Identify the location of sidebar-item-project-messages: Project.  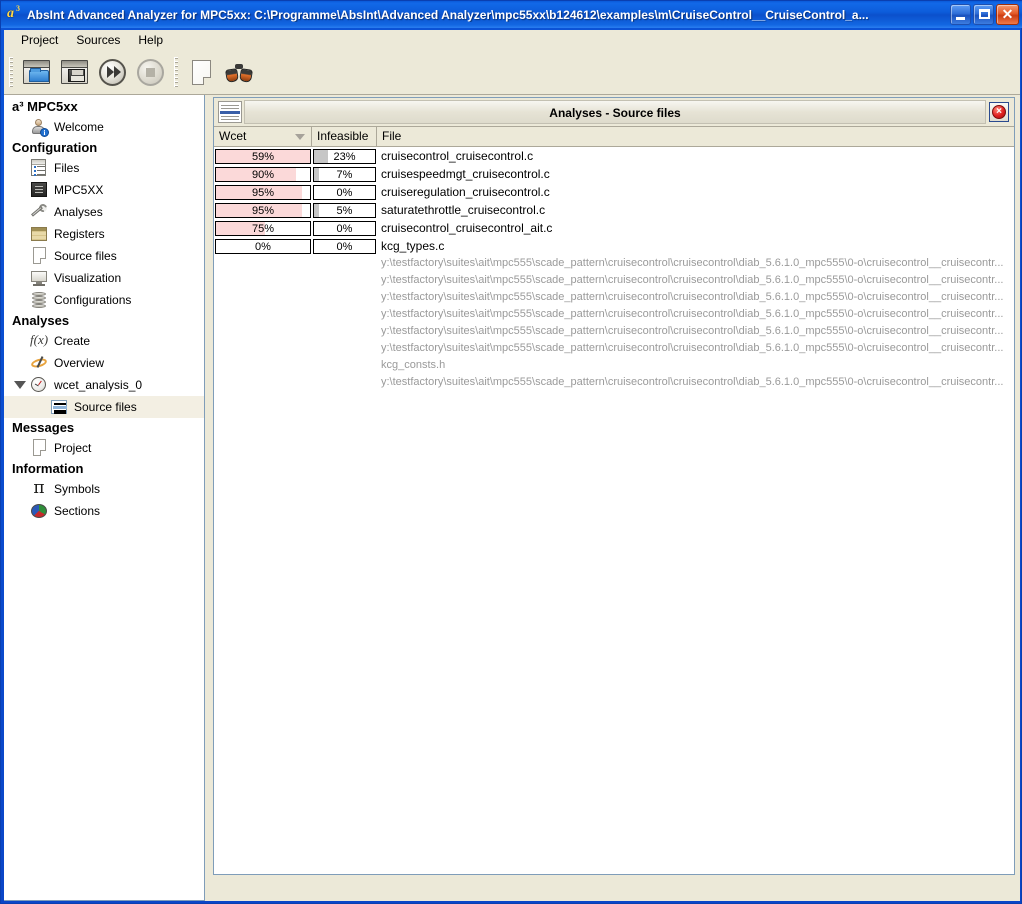
(104, 448).